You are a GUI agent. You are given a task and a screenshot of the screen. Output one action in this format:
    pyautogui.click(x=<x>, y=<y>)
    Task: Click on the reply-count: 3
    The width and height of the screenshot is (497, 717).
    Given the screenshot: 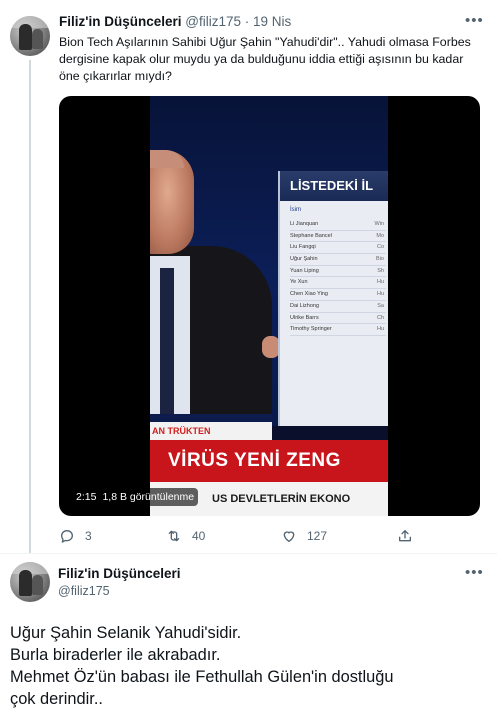 What is the action you would take?
    pyautogui.click(x=88, y=536)
    